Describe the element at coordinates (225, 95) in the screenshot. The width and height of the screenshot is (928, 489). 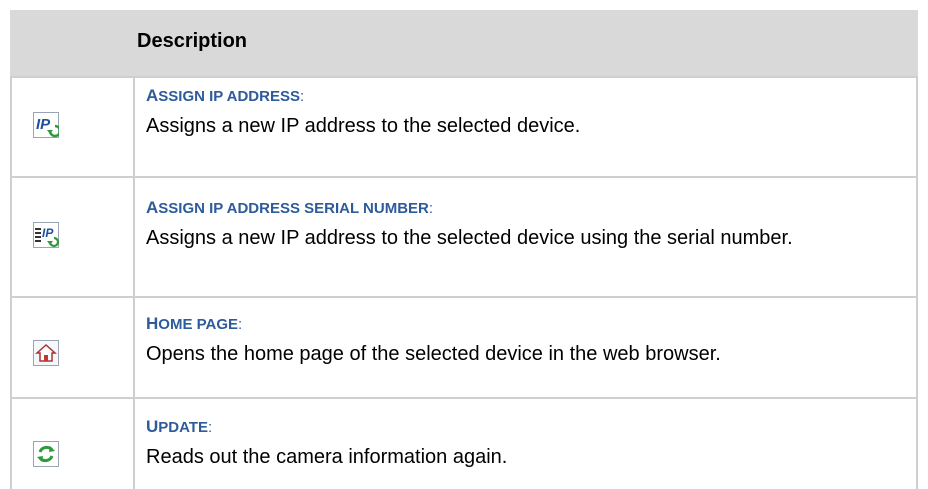
I see `row-title: ASSIGN IP ADDRESS:` at that location.